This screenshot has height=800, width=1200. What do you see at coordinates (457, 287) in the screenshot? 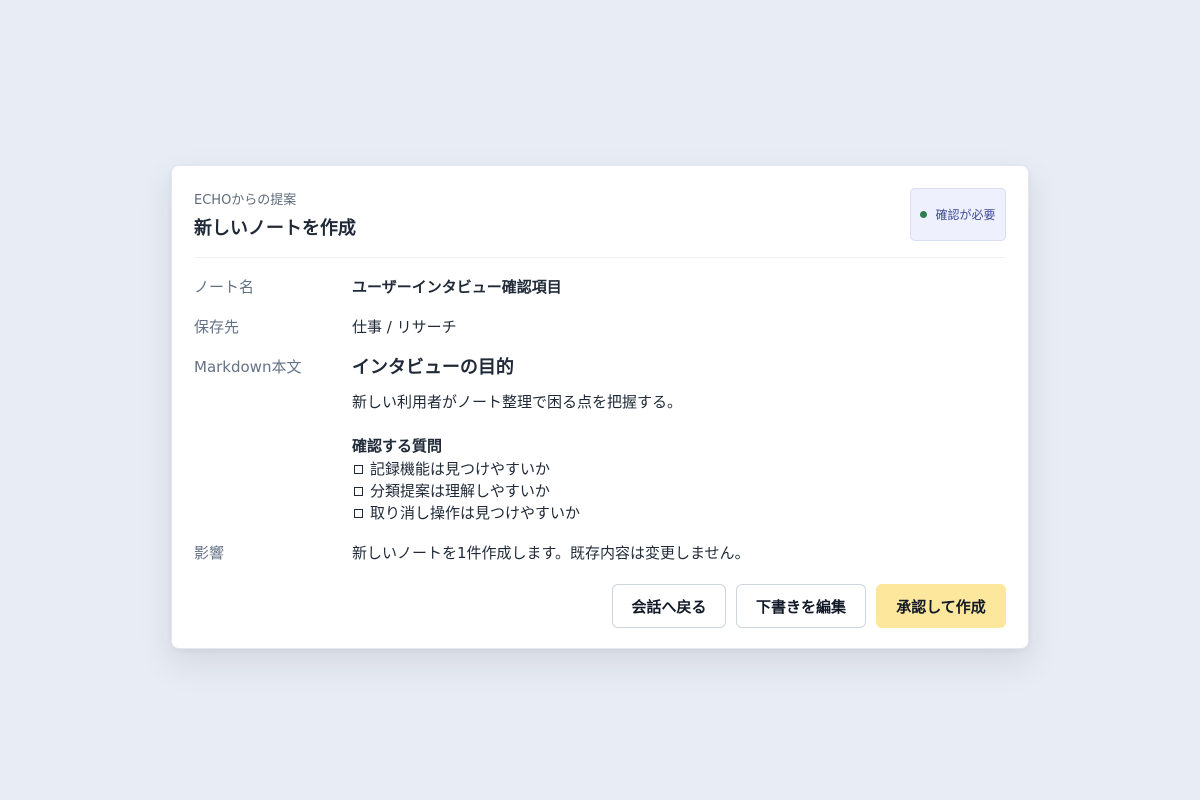
I see `note-name-value: ユーザーインタビュー確認項目` at bounding box center [457, 287].